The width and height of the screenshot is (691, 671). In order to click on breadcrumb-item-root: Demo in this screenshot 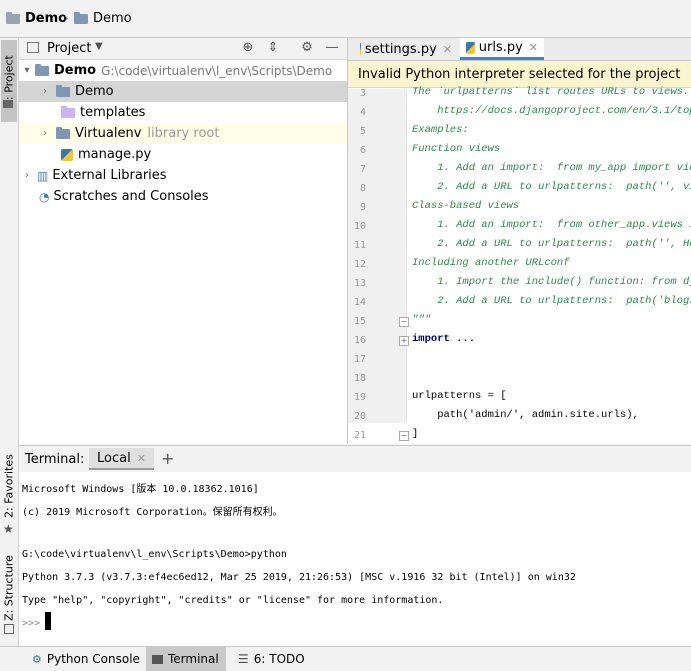, I will do `click(36, 18)`.